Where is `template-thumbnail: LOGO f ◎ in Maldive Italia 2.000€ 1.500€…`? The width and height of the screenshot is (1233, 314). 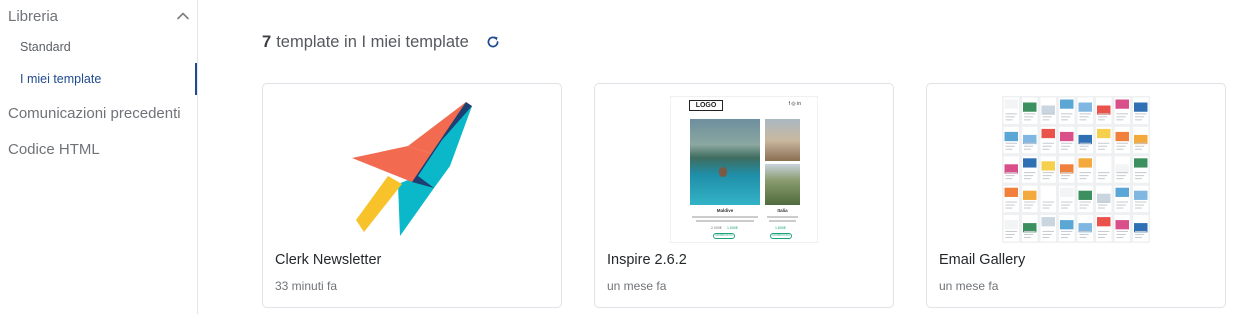
template-thumbnail: LOGO f ◎ in Maldive Italia 2.000€ 1.500€… is located at coordinates (744, 169).